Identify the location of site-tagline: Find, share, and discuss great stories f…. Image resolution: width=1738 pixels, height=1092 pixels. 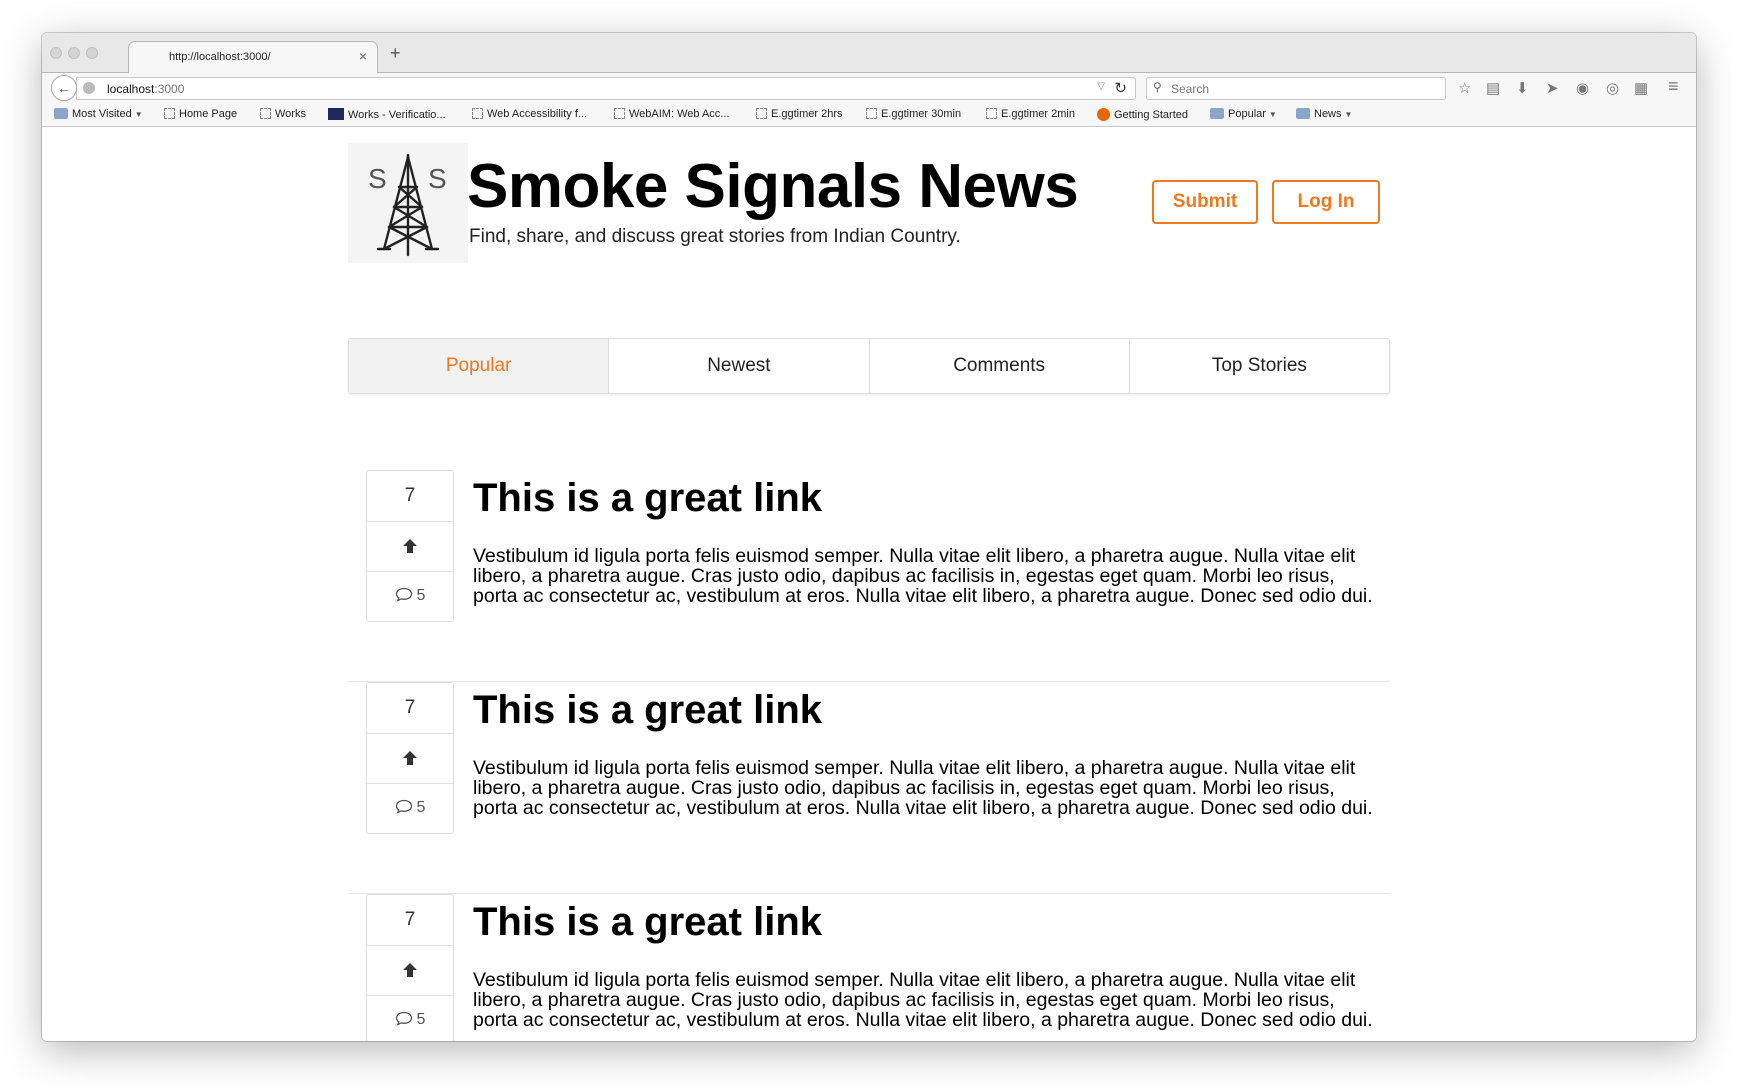
(715, 236).